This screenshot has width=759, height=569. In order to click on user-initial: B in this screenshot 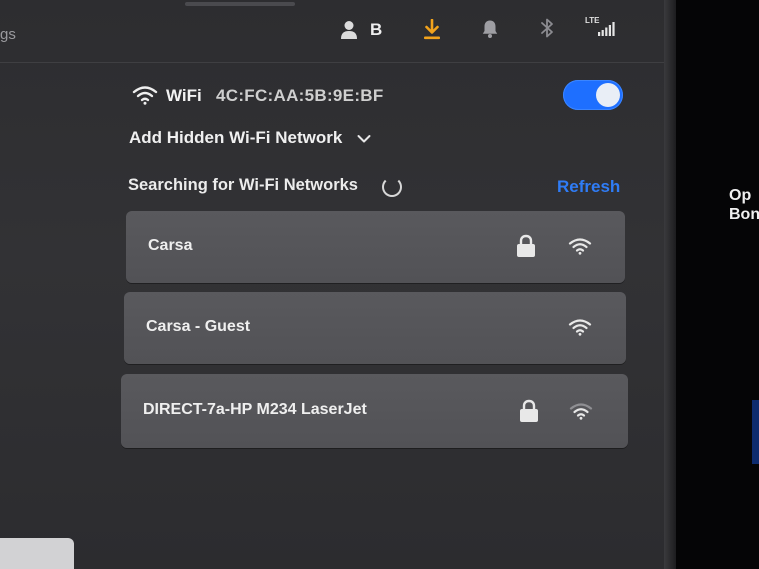, I will do `click(376, 30)`.